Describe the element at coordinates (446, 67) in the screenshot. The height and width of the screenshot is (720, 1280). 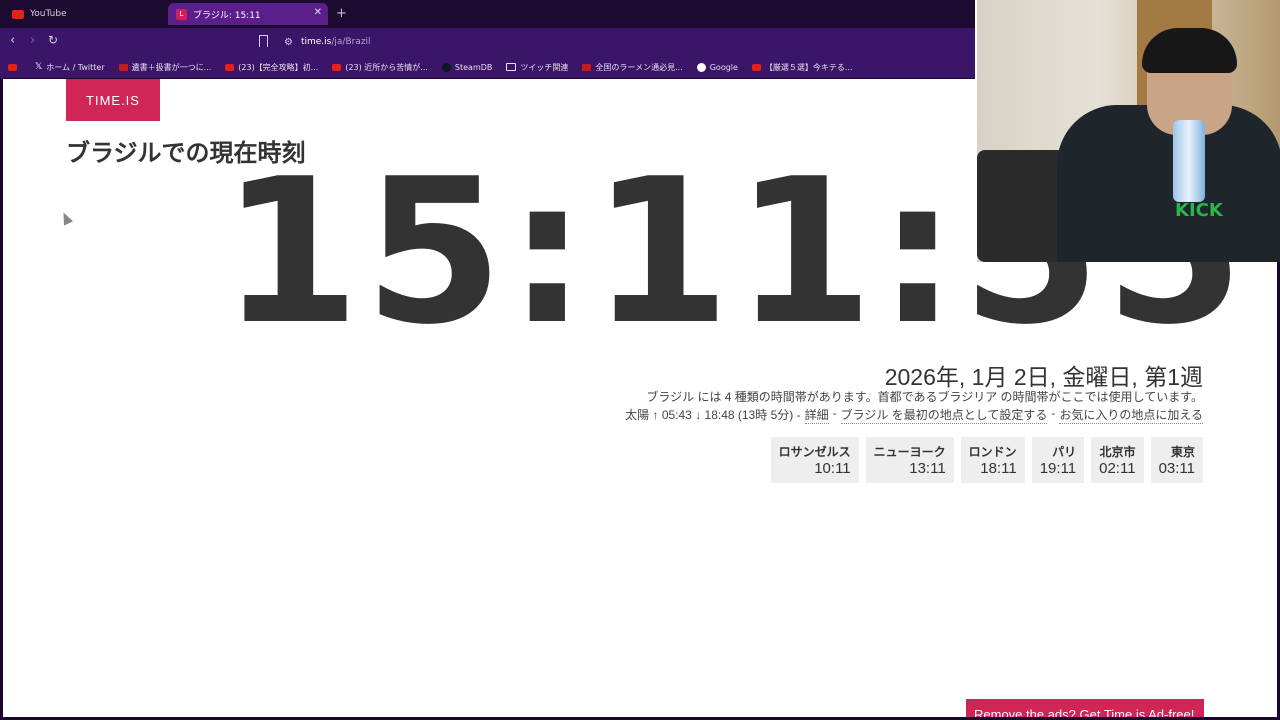
I see `steam-icon` at that location.